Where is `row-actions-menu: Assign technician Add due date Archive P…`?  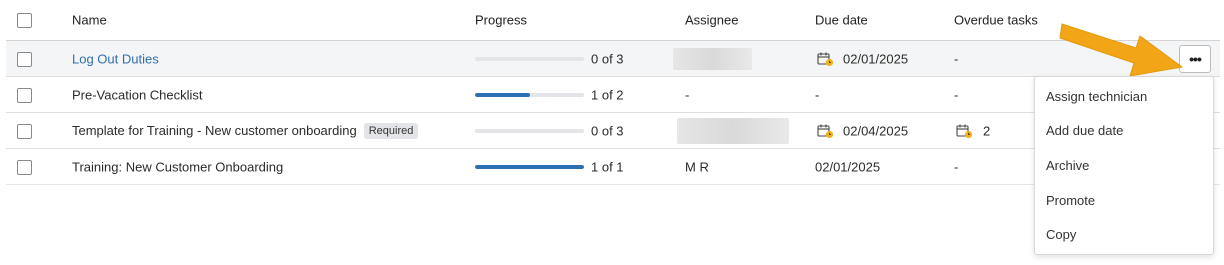
row-actions-menu: Assign technician Add due date Archive P… is located at coordinates (1124, 165).